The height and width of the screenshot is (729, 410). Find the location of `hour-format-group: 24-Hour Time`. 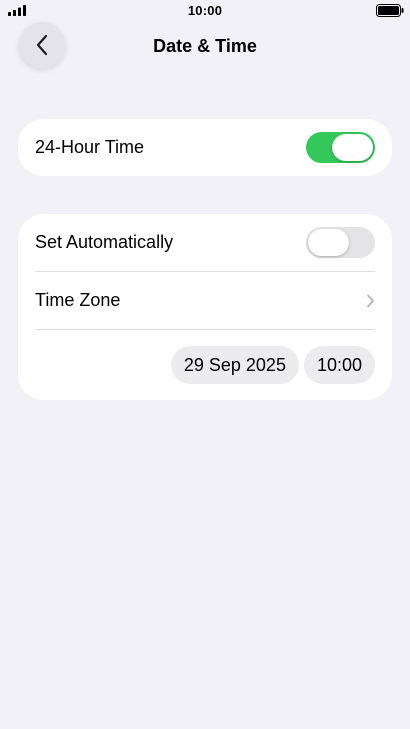

hour-format-group: 24-Hour Time is located at coordinates (205, 147).